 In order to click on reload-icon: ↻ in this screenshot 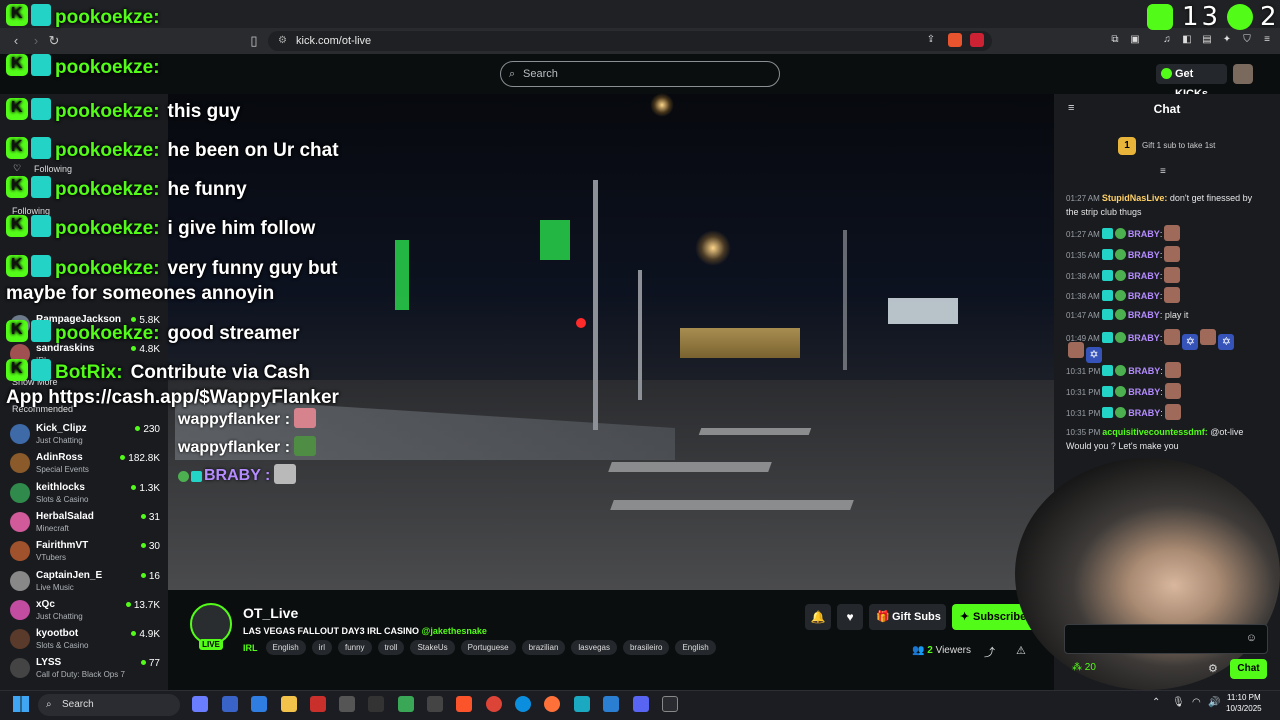, I will do `click(54, 41)`.